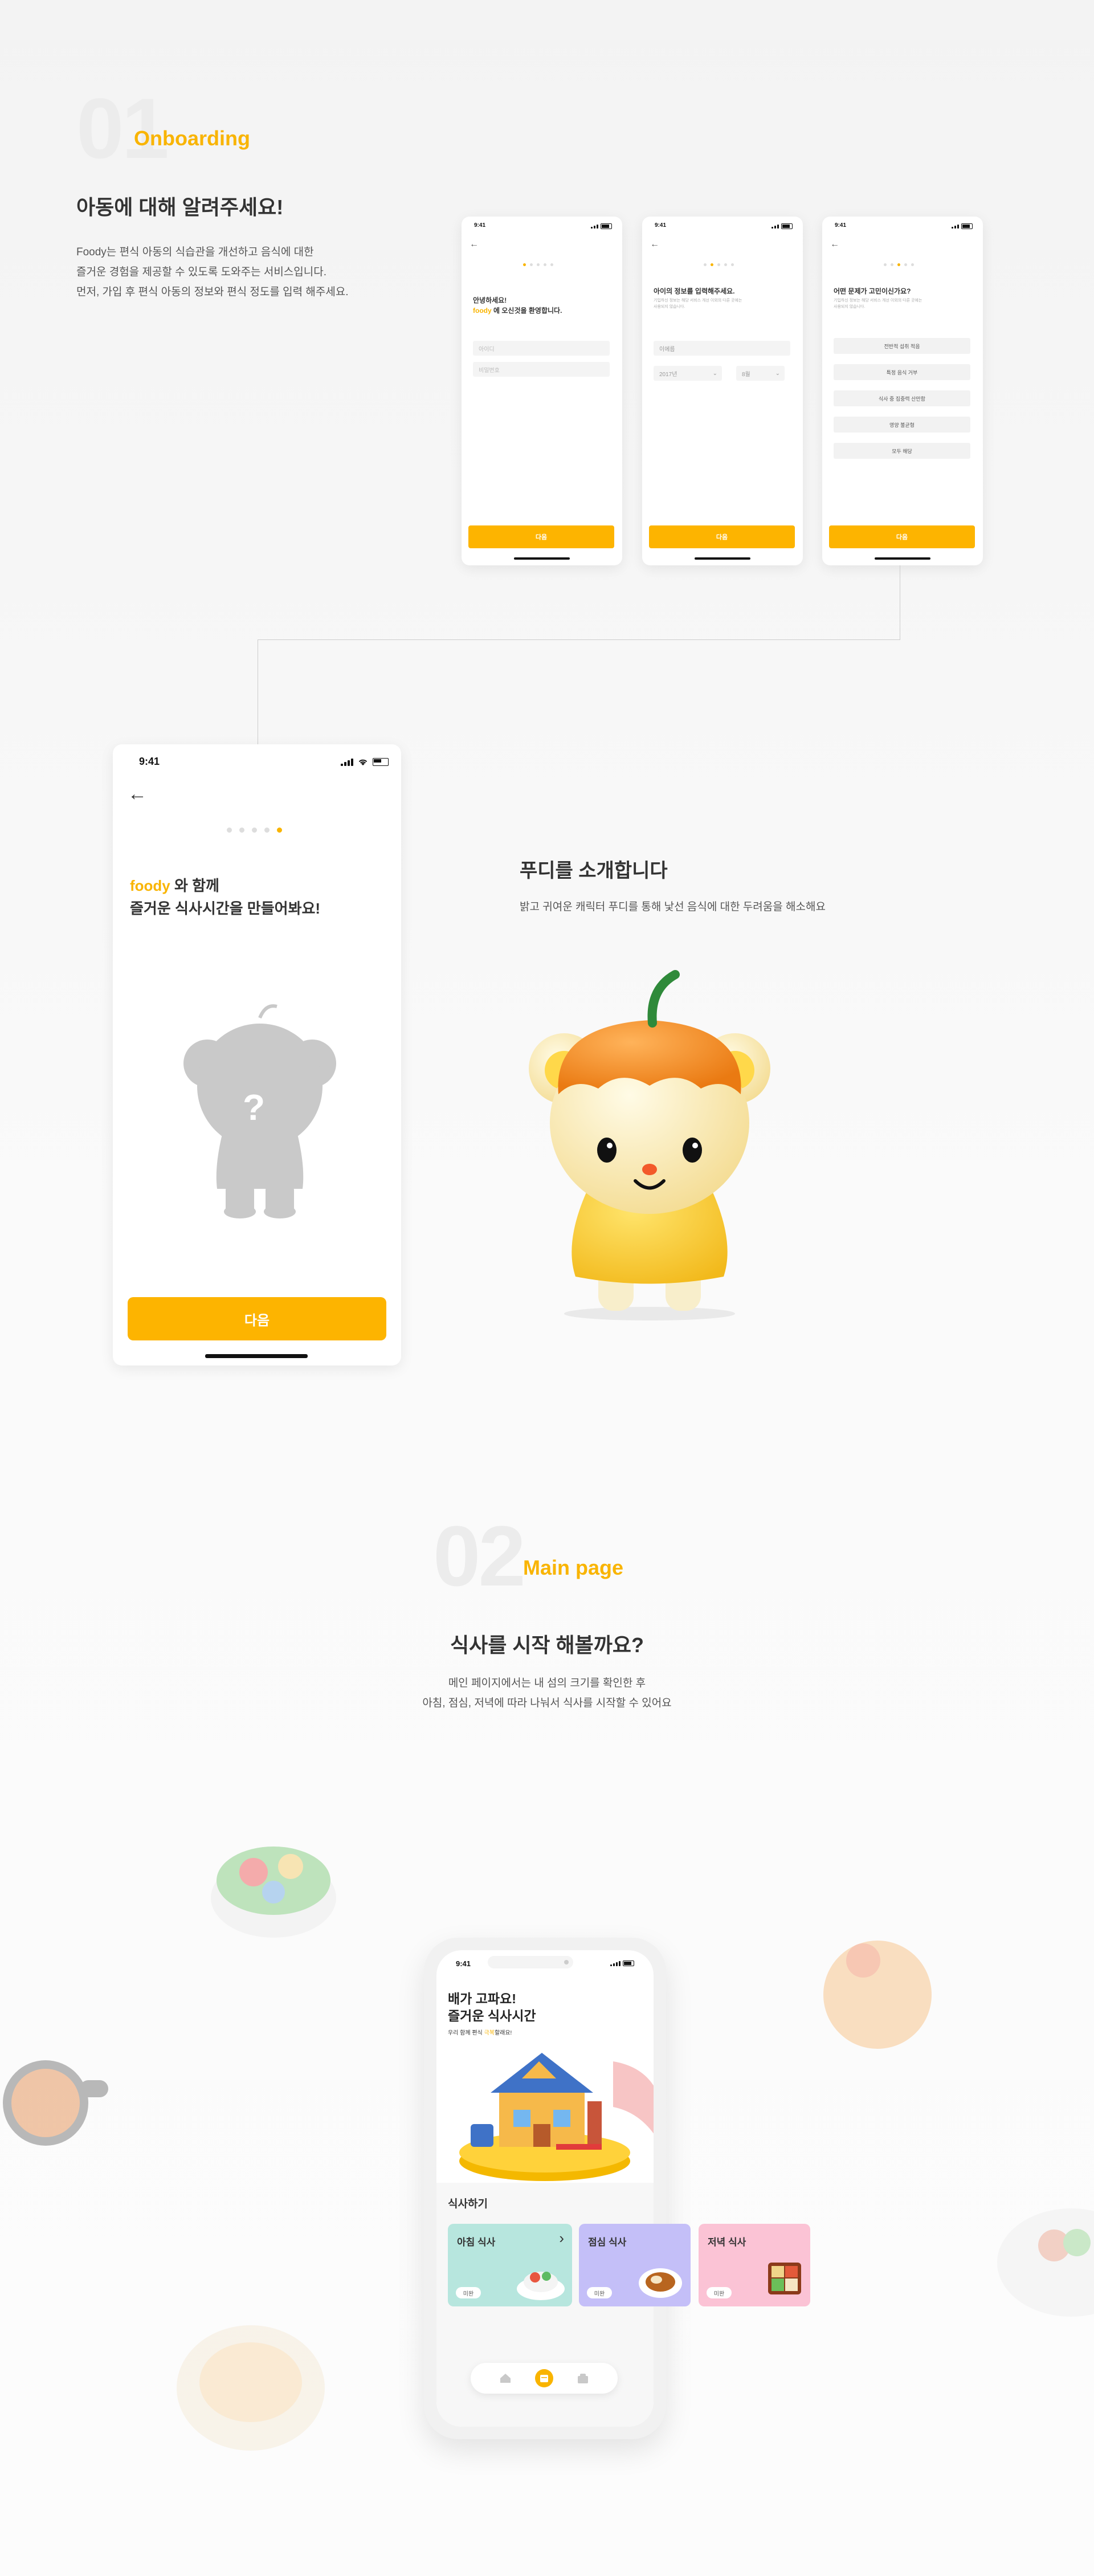 The width and height of the screenshot is (1094, 2576). Describe the element at coordinates (556, 2117) in the screenshot. I see `island-house-illustration` at that location.